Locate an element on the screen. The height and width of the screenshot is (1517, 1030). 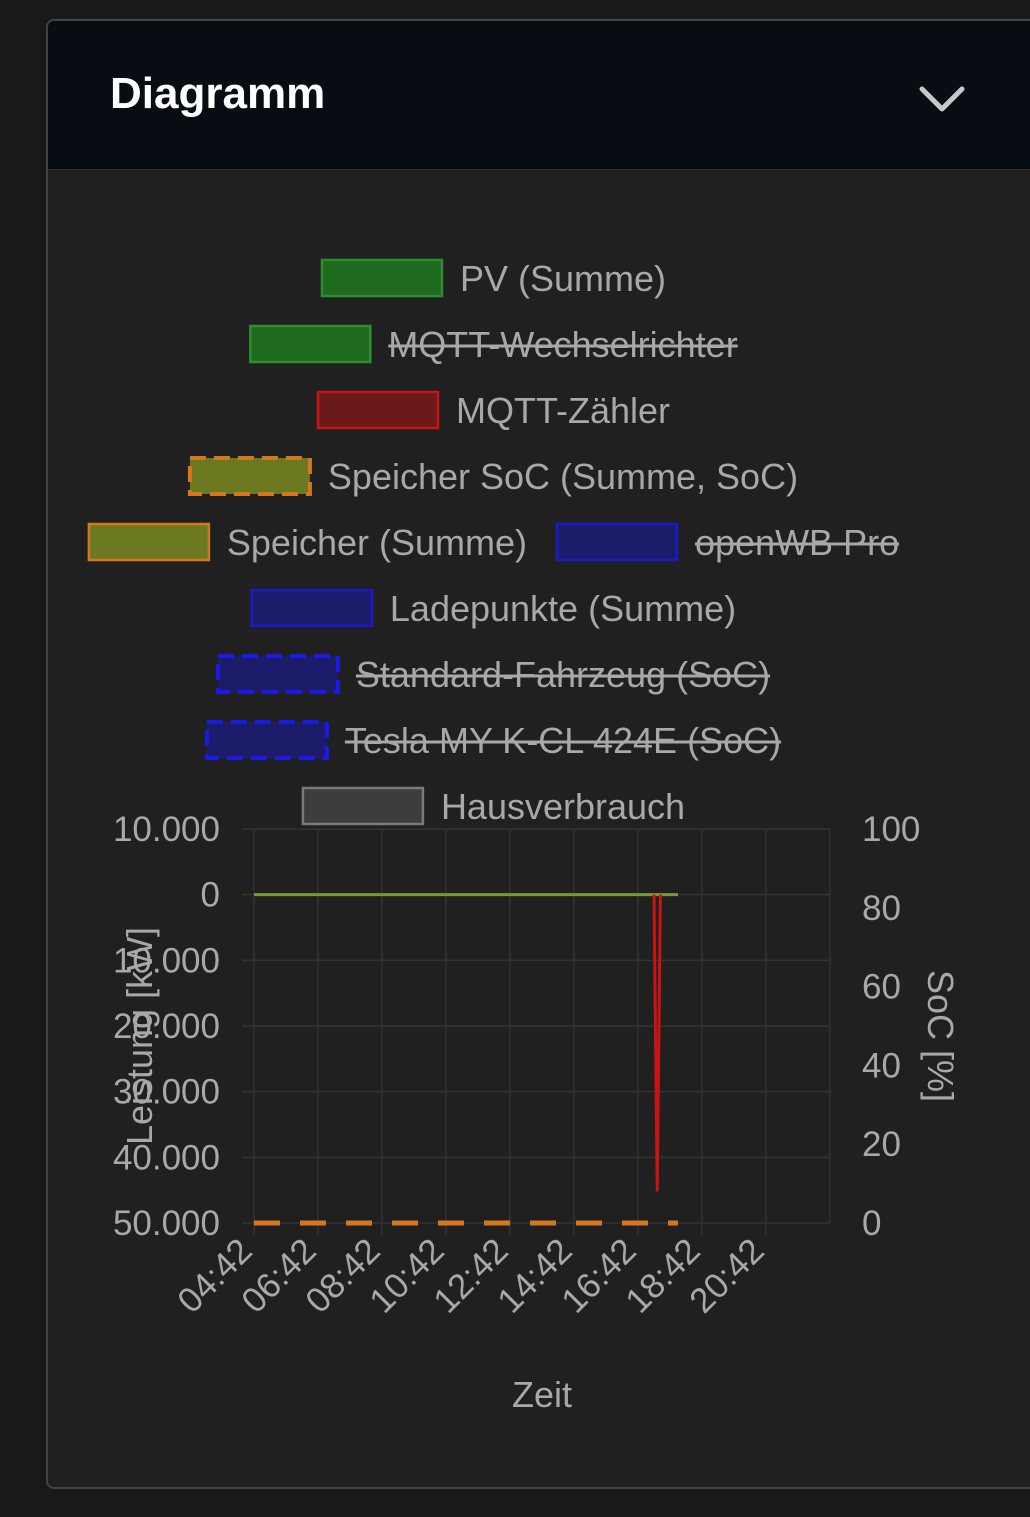
x-tick-label: 08:42 is located at coordinates (343, 1276).